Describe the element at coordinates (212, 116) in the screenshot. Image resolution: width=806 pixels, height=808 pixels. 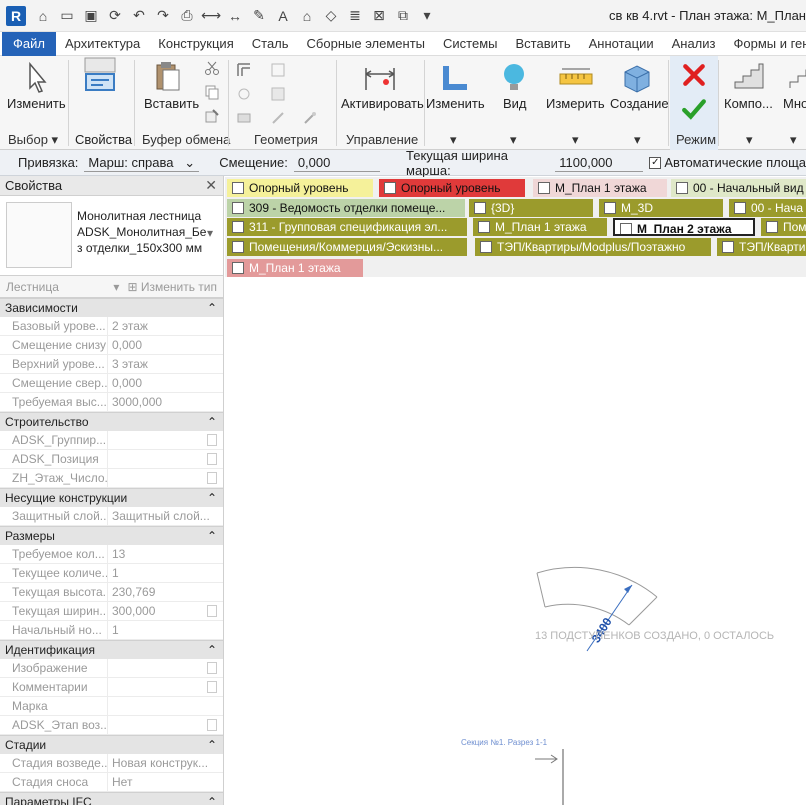
I see `match-properties-icon` at that location.